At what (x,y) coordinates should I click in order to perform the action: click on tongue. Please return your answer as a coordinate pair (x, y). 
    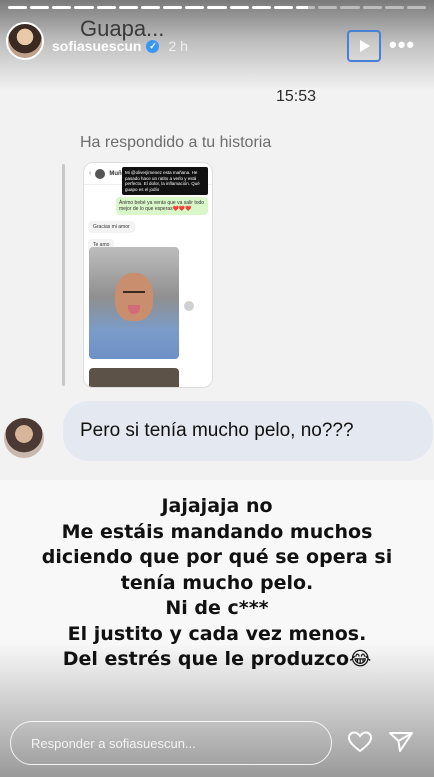
    Looking at the image, I should click on (134, 309).